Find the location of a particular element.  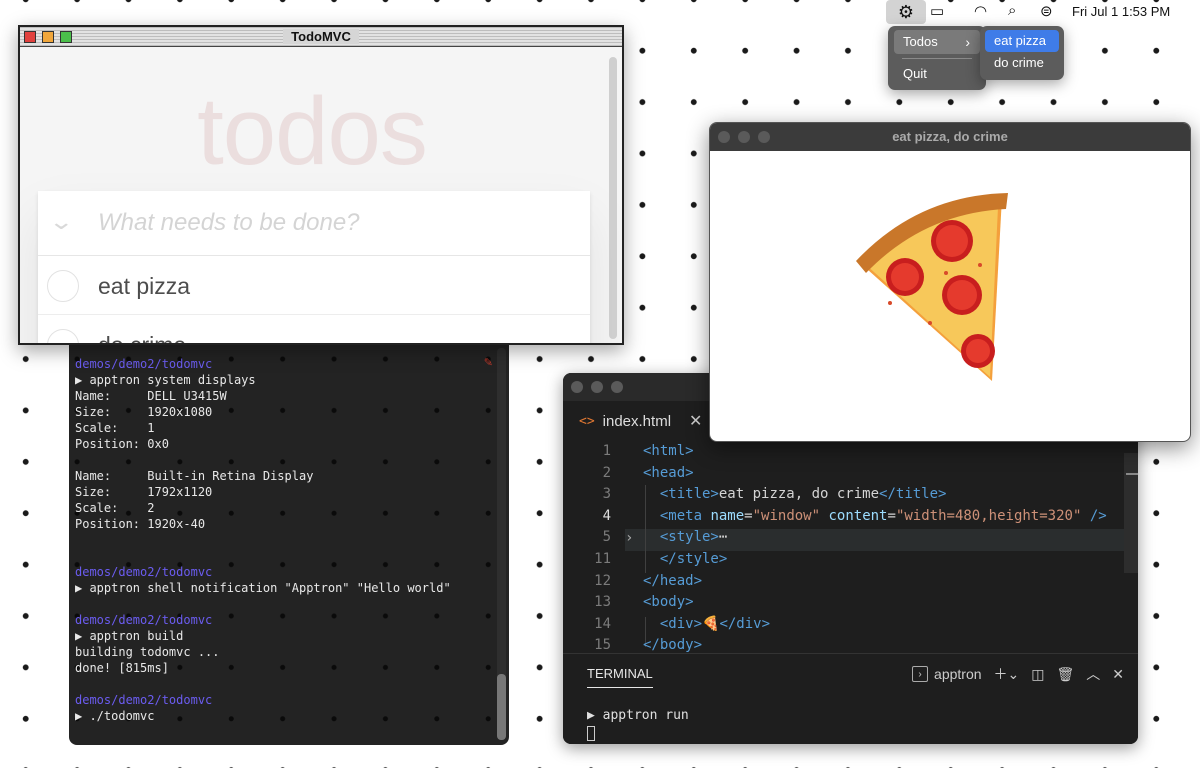

terminal-profile-label: apptron is located at coordinates (958, 674).